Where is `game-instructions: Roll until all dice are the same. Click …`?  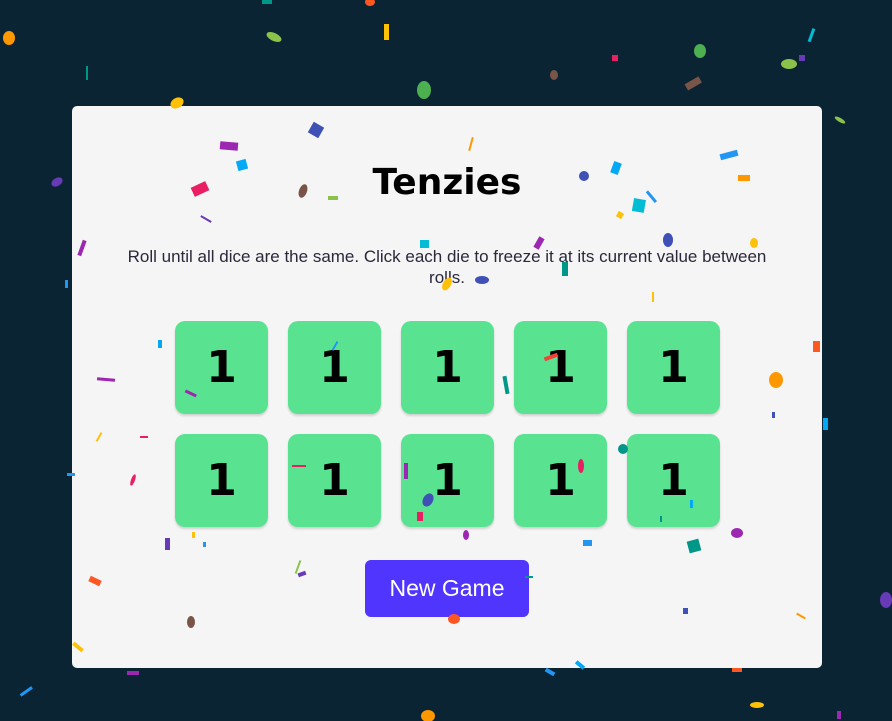 game-instructions: Roll until all dice are the same. Click … is located at coordinates (447, 267).